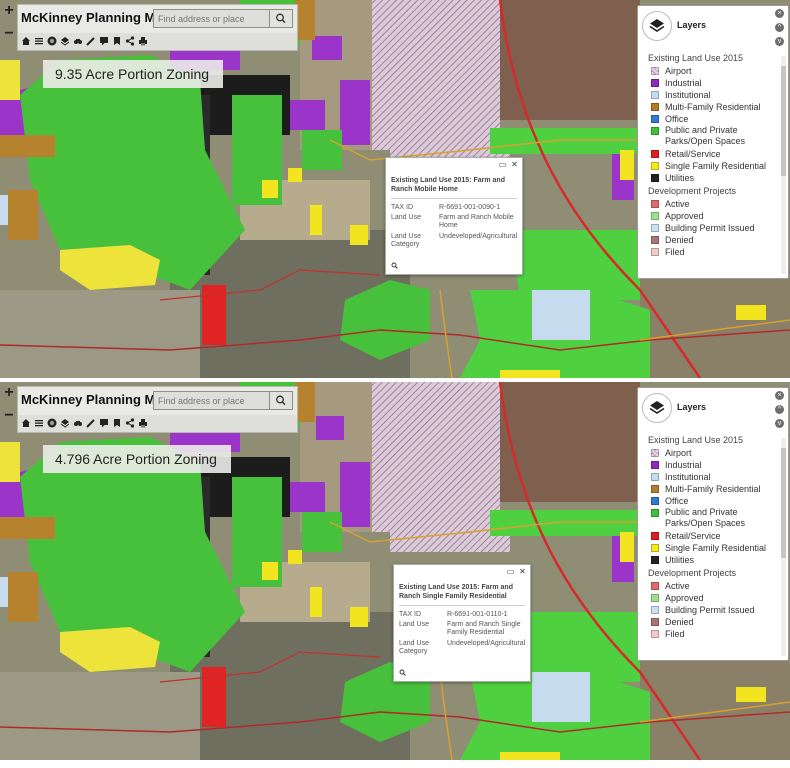 Image resolution: width=790 pixels, height=768 pixels. I want to click on app-title-bar: McKinney Planning Map, so click(157, 401).